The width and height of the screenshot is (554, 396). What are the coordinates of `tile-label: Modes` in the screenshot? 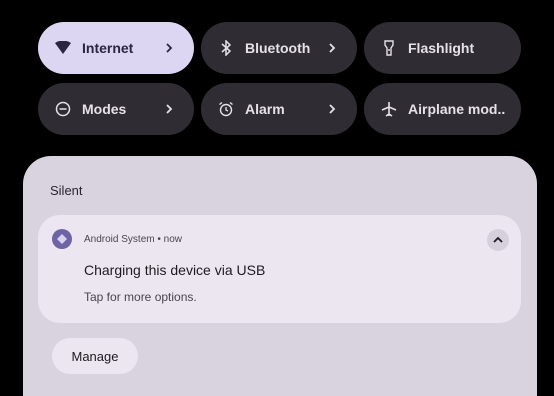 It's located at (104, 109).